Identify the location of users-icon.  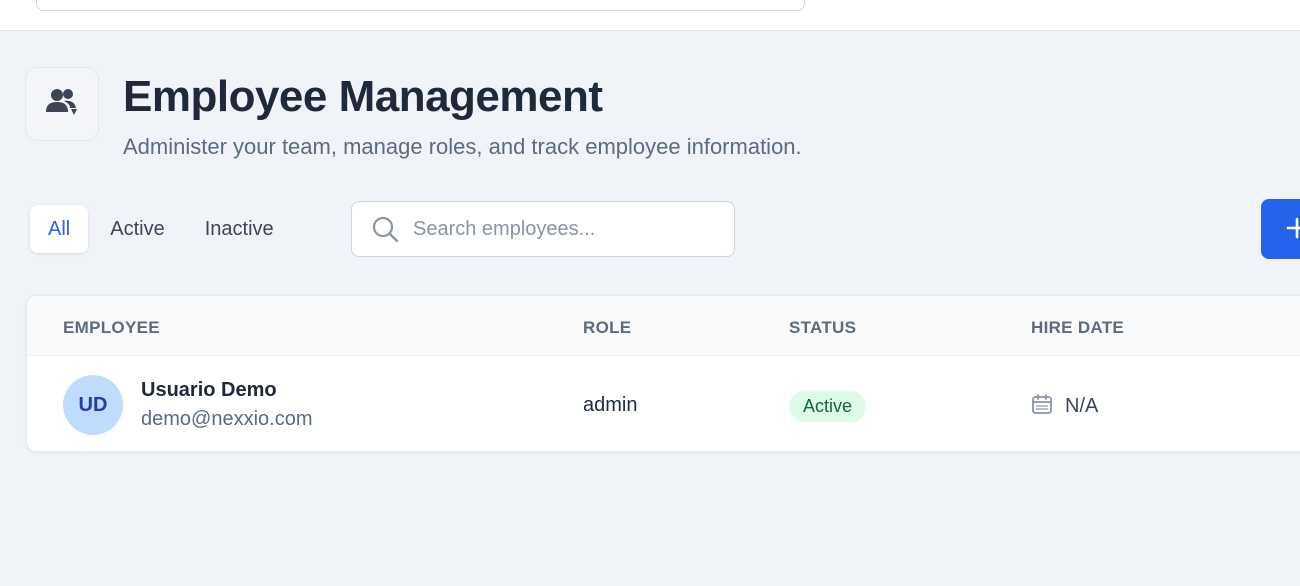
(62, 104).